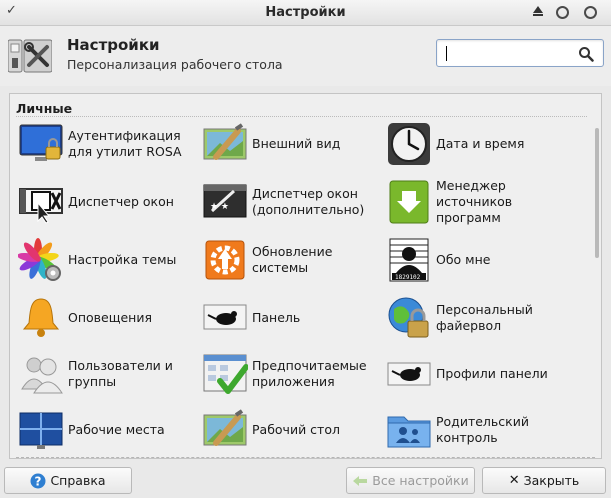 The width and height of the screenshot is (611, 498). Describe the element at coordinates (296, 143) in the screenshot. I see `item-label: Внешний вид` at that location.